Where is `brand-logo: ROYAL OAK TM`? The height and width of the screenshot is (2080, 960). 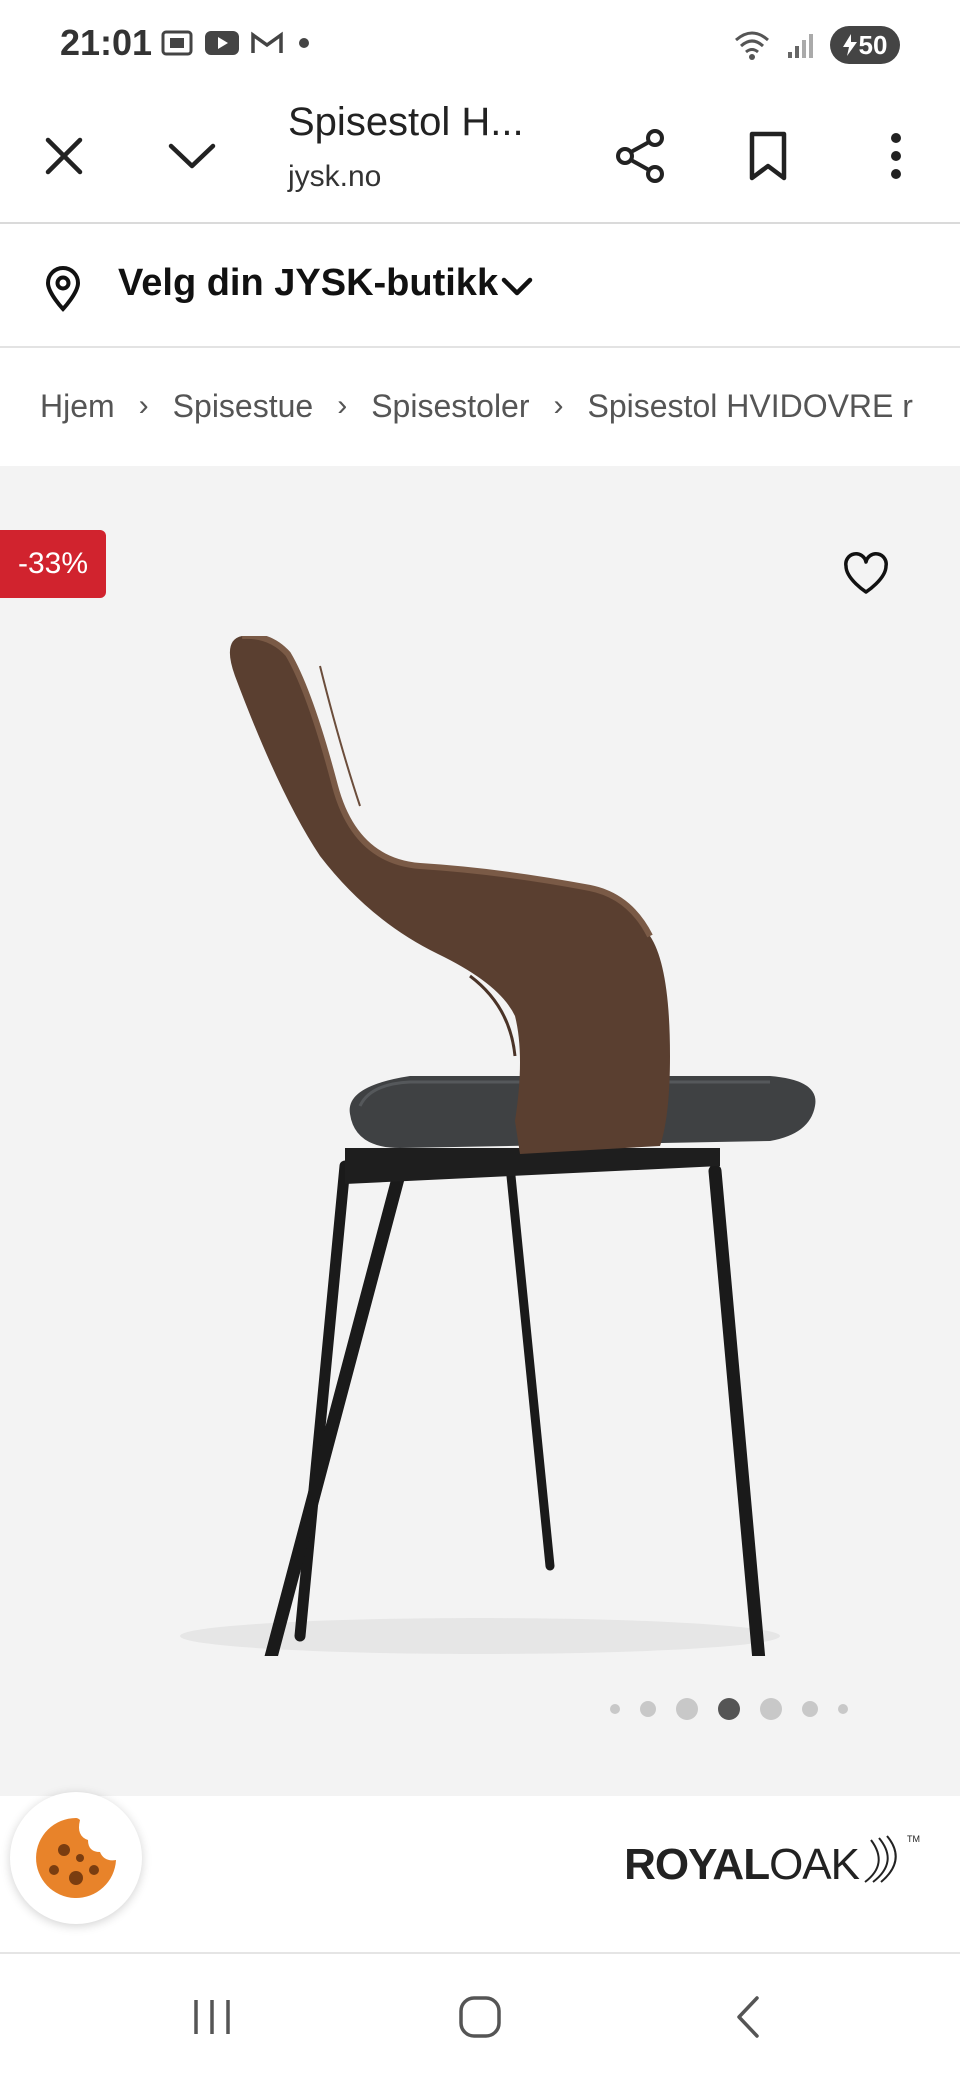
brand-logo: ROYAL OAK TM is located at coordinates (772, 1862).